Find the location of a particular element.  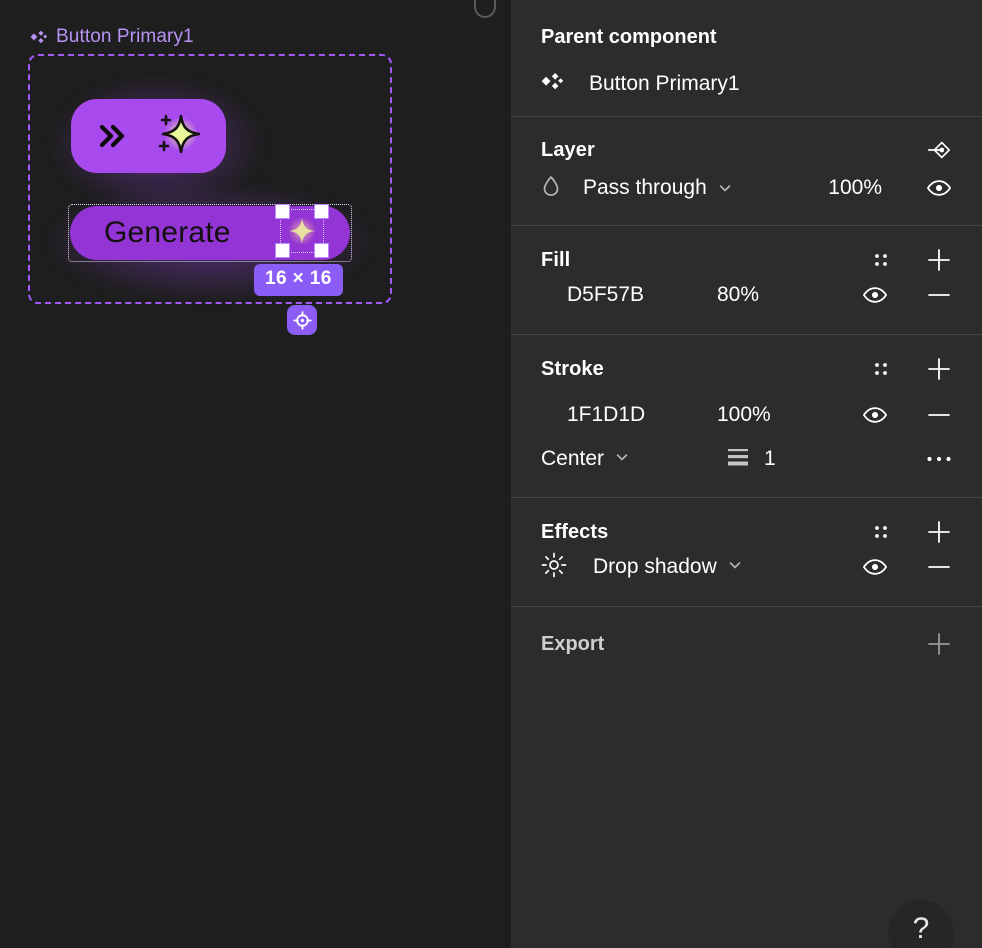

stroke-alignment-row: Center 1 is located at coordinates (746, 470).